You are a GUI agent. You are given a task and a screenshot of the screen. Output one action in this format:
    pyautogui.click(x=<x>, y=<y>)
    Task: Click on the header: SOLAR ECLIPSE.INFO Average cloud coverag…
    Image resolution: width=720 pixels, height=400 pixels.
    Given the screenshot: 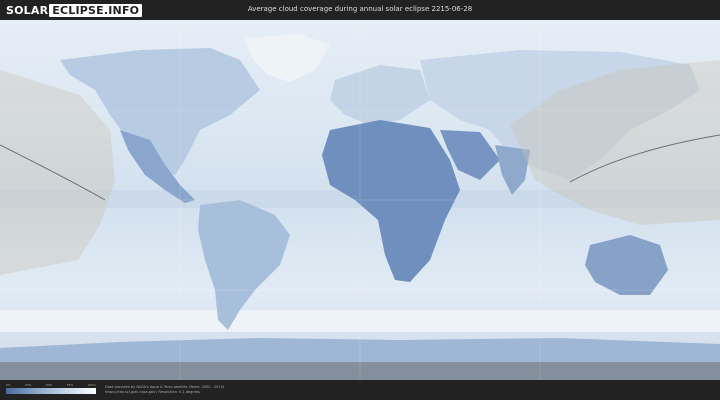 What is the action you would take?
    pyautogui.click(x=360, y=10)
    